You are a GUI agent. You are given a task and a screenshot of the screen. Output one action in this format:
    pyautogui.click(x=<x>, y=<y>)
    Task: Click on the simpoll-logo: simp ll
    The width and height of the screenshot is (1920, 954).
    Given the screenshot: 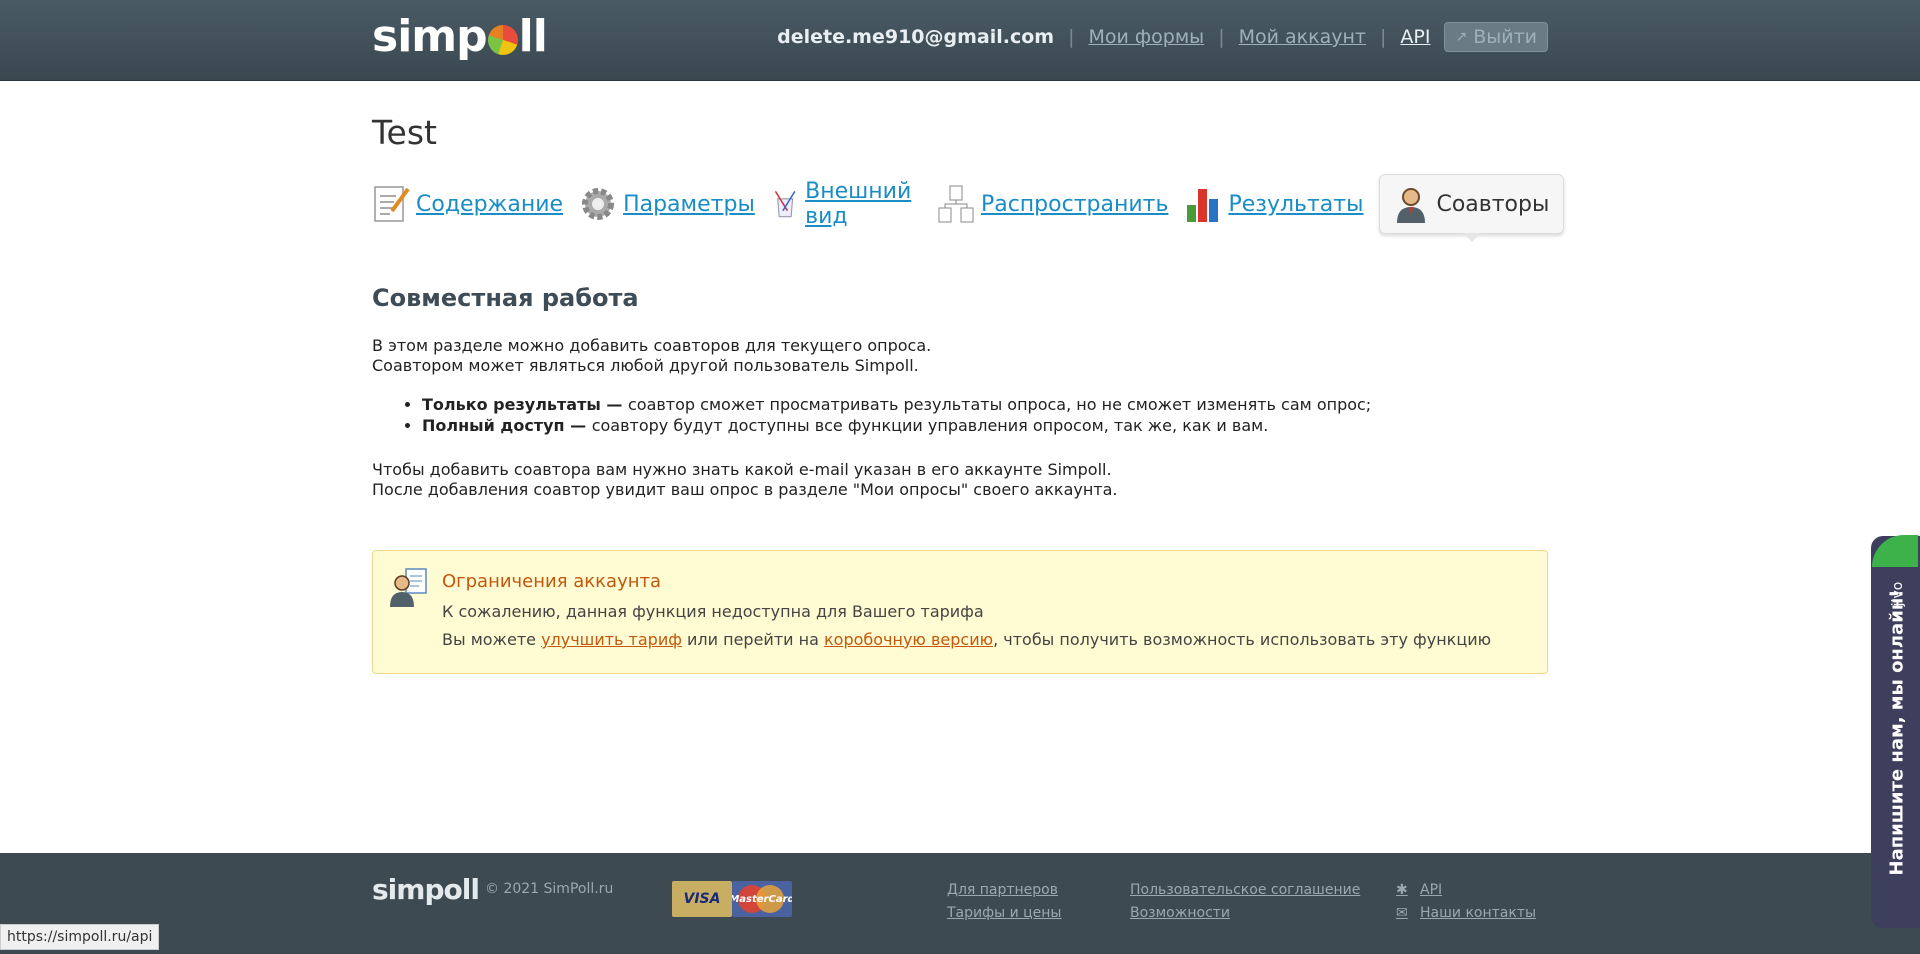 What is the action you would take?
    pyautogui.click(x=460, y=36)
    